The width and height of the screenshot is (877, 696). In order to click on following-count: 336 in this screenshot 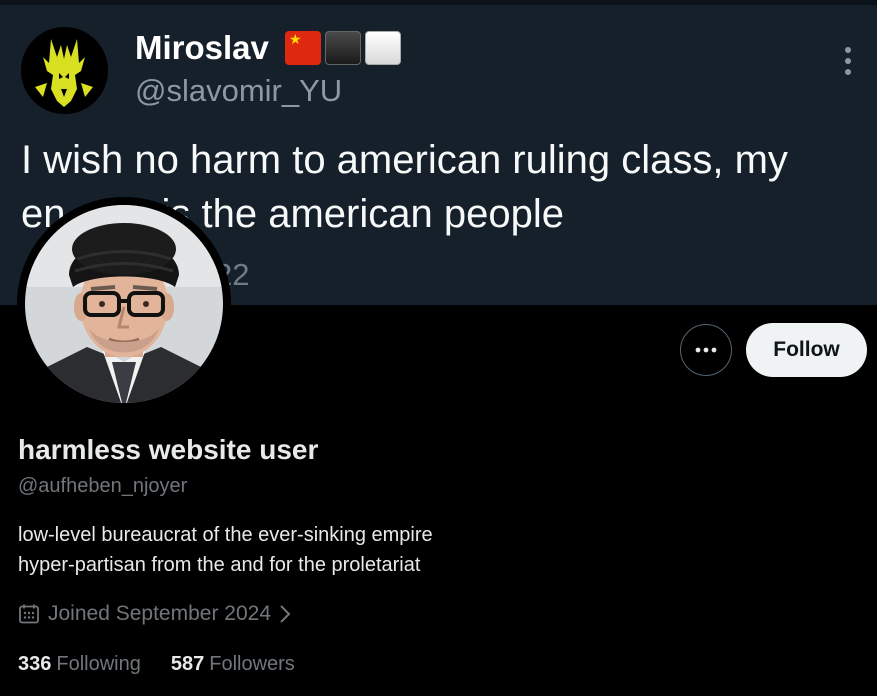, I will do `click(35, 664)`.